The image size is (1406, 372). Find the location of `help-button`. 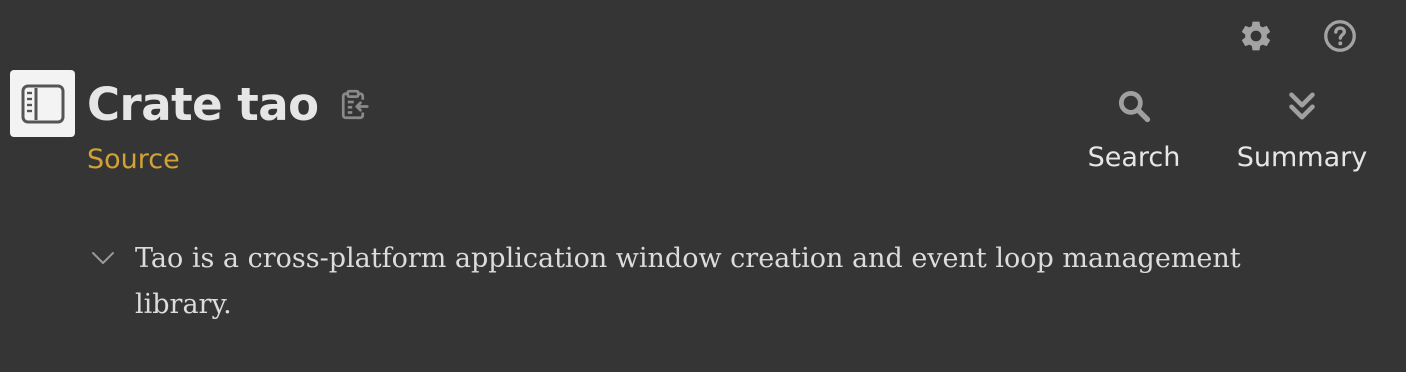

help-button is located at coordinates (1340, 36).